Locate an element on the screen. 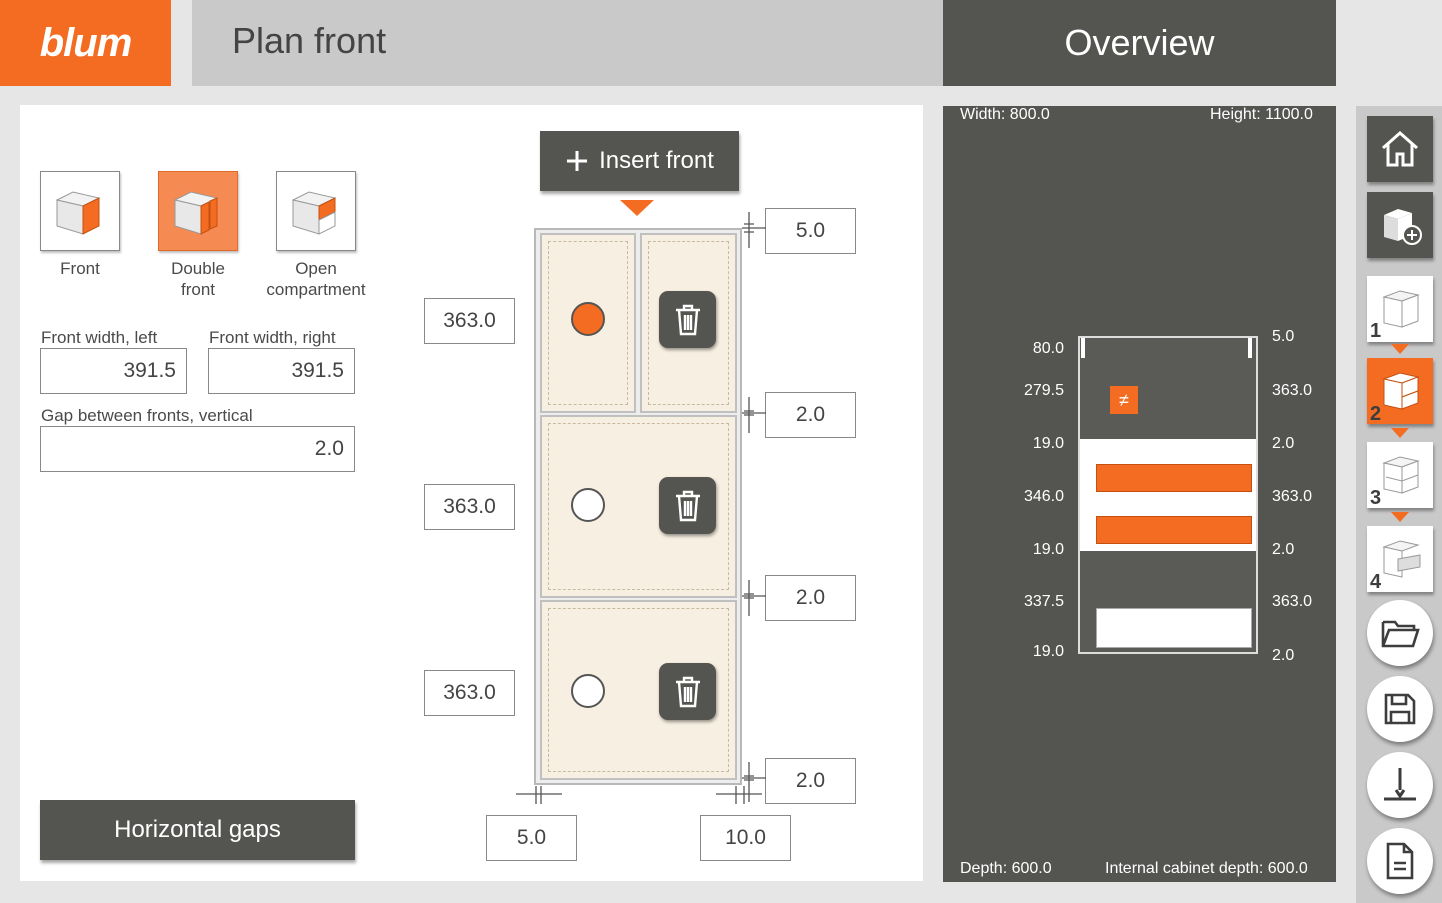 The height and width of the screenshot is (903, 1442). step-4-number: 4 is located at coordinates (1376, 582).